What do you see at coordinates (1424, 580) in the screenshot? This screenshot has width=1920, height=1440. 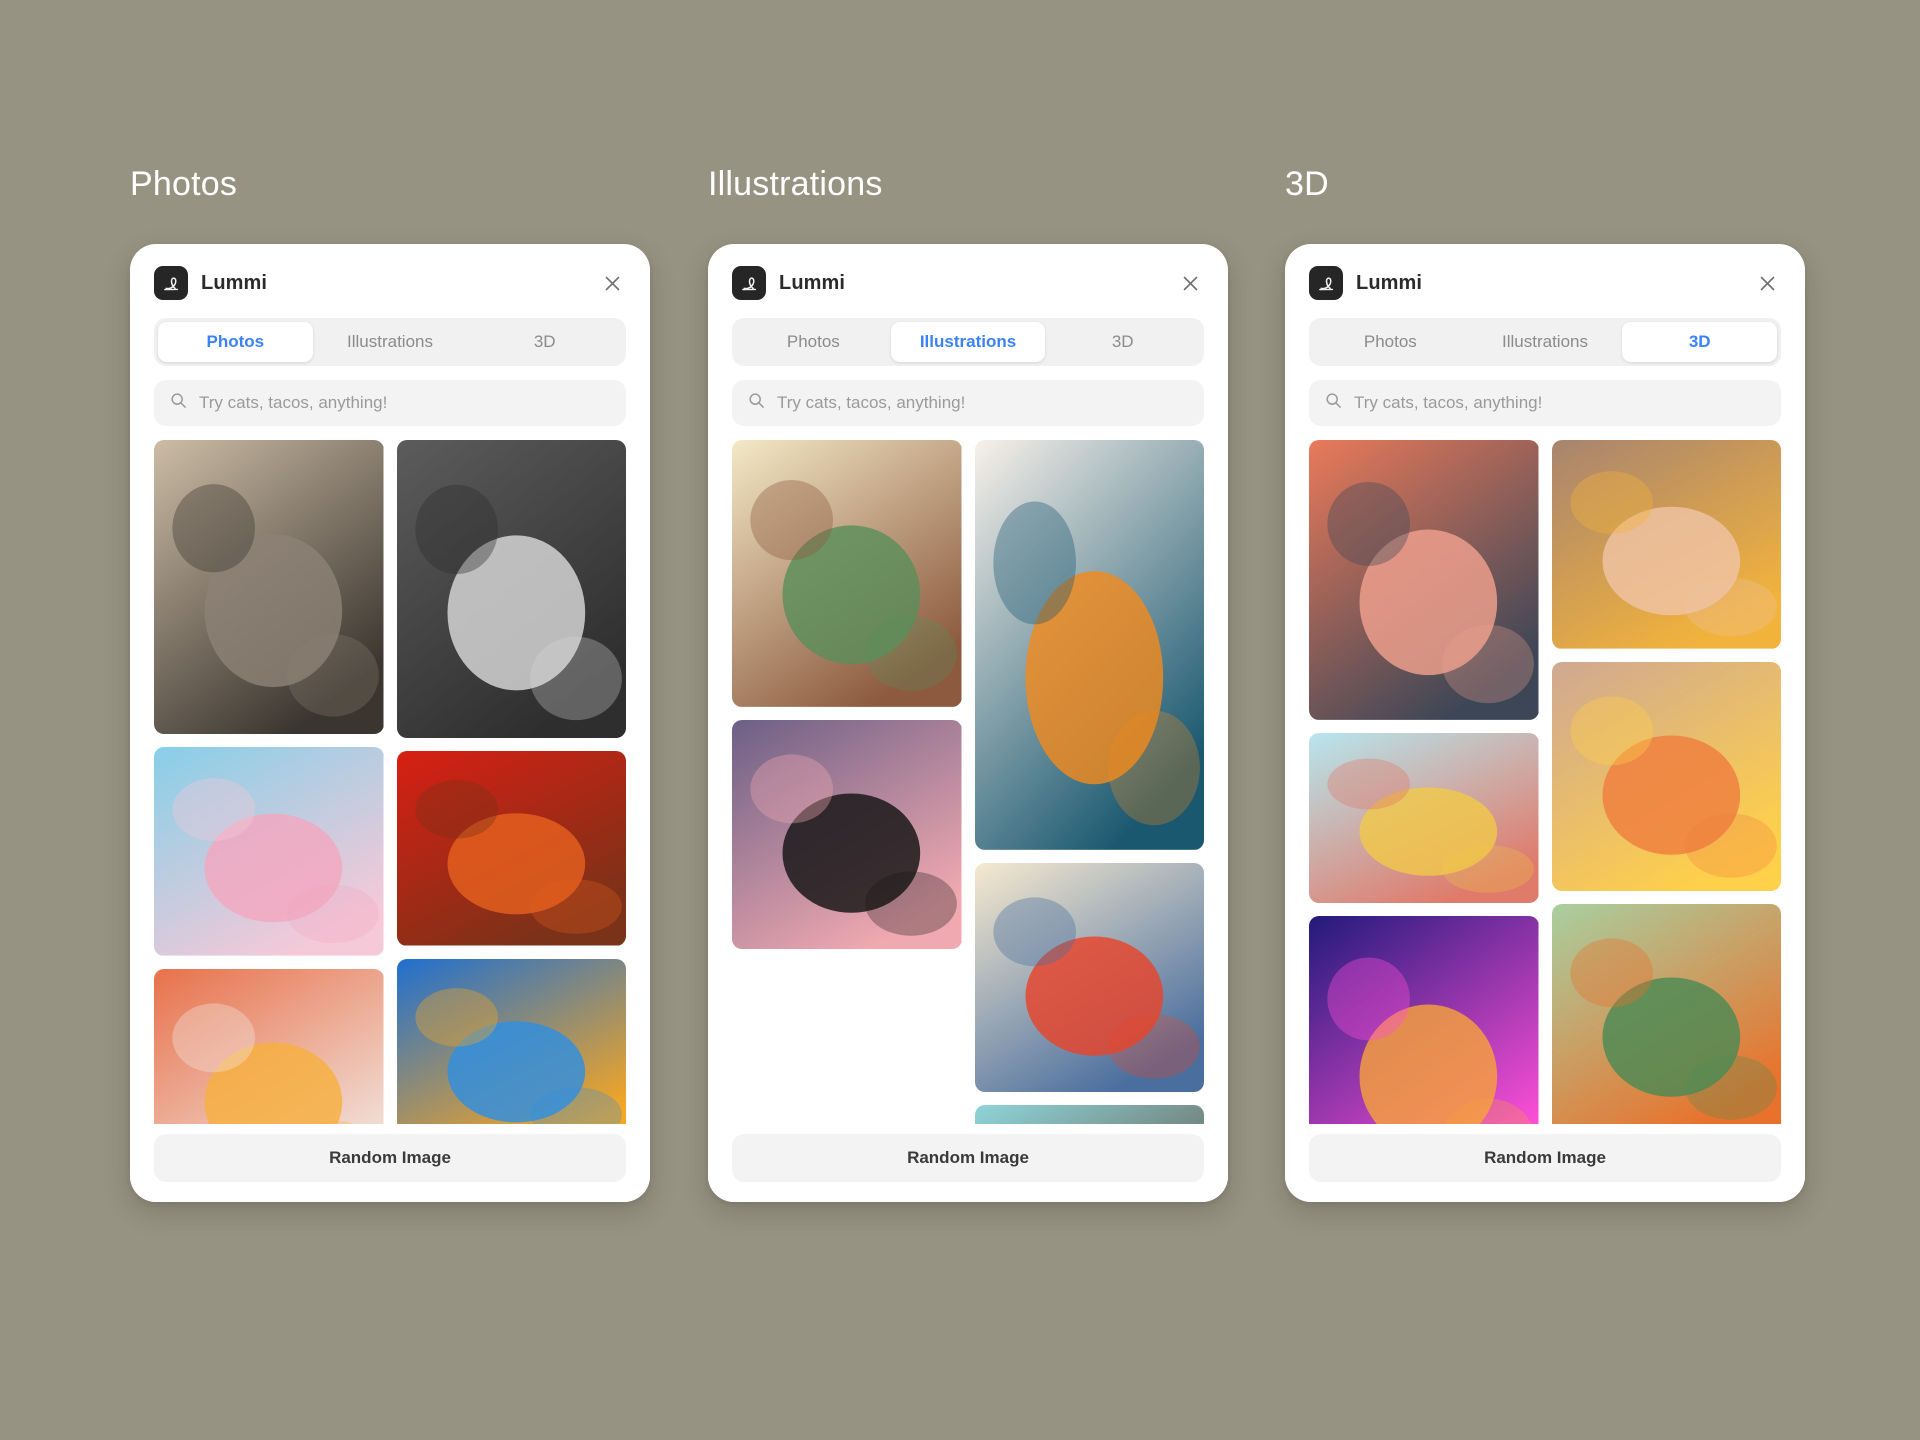 I see `render-girl-pink-coat` at bounding box center [1424, 580].